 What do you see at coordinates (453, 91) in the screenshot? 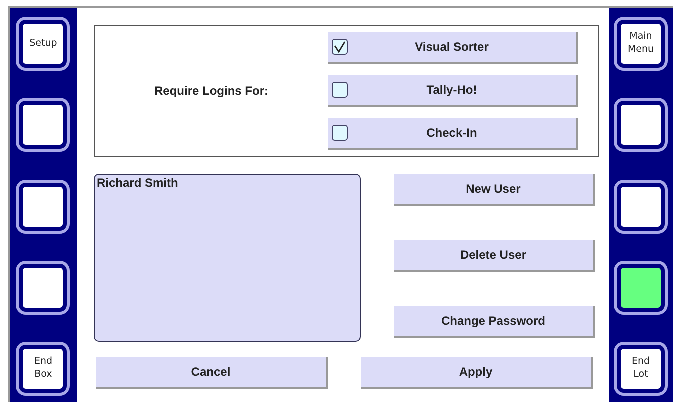
I see `login-toggle-button: Tally-Ho!` at bounding box center [453, 91].